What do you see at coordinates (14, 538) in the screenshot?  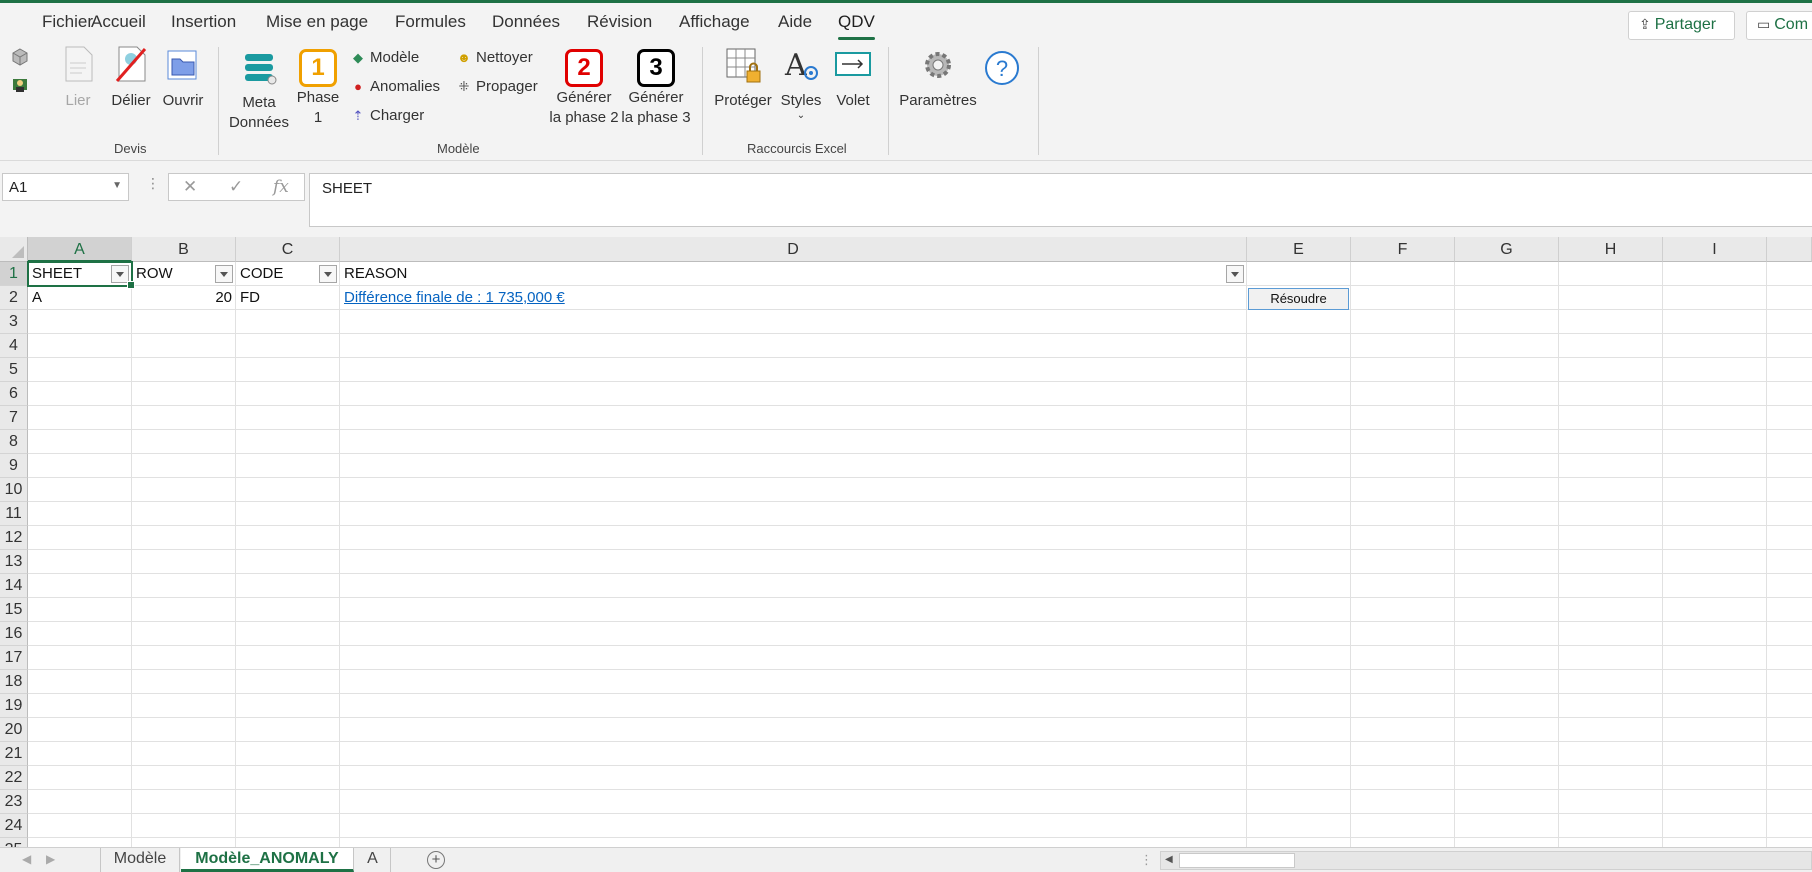 I see `row-header: 12` at bounding box center [14, 538].